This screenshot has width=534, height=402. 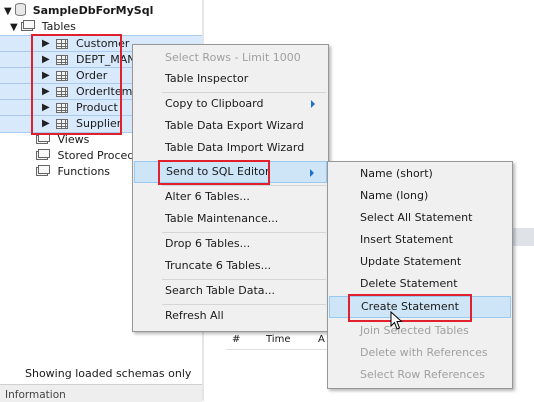 I want to click on tables-node: ▼ Tables, so click(x=43, y=27).